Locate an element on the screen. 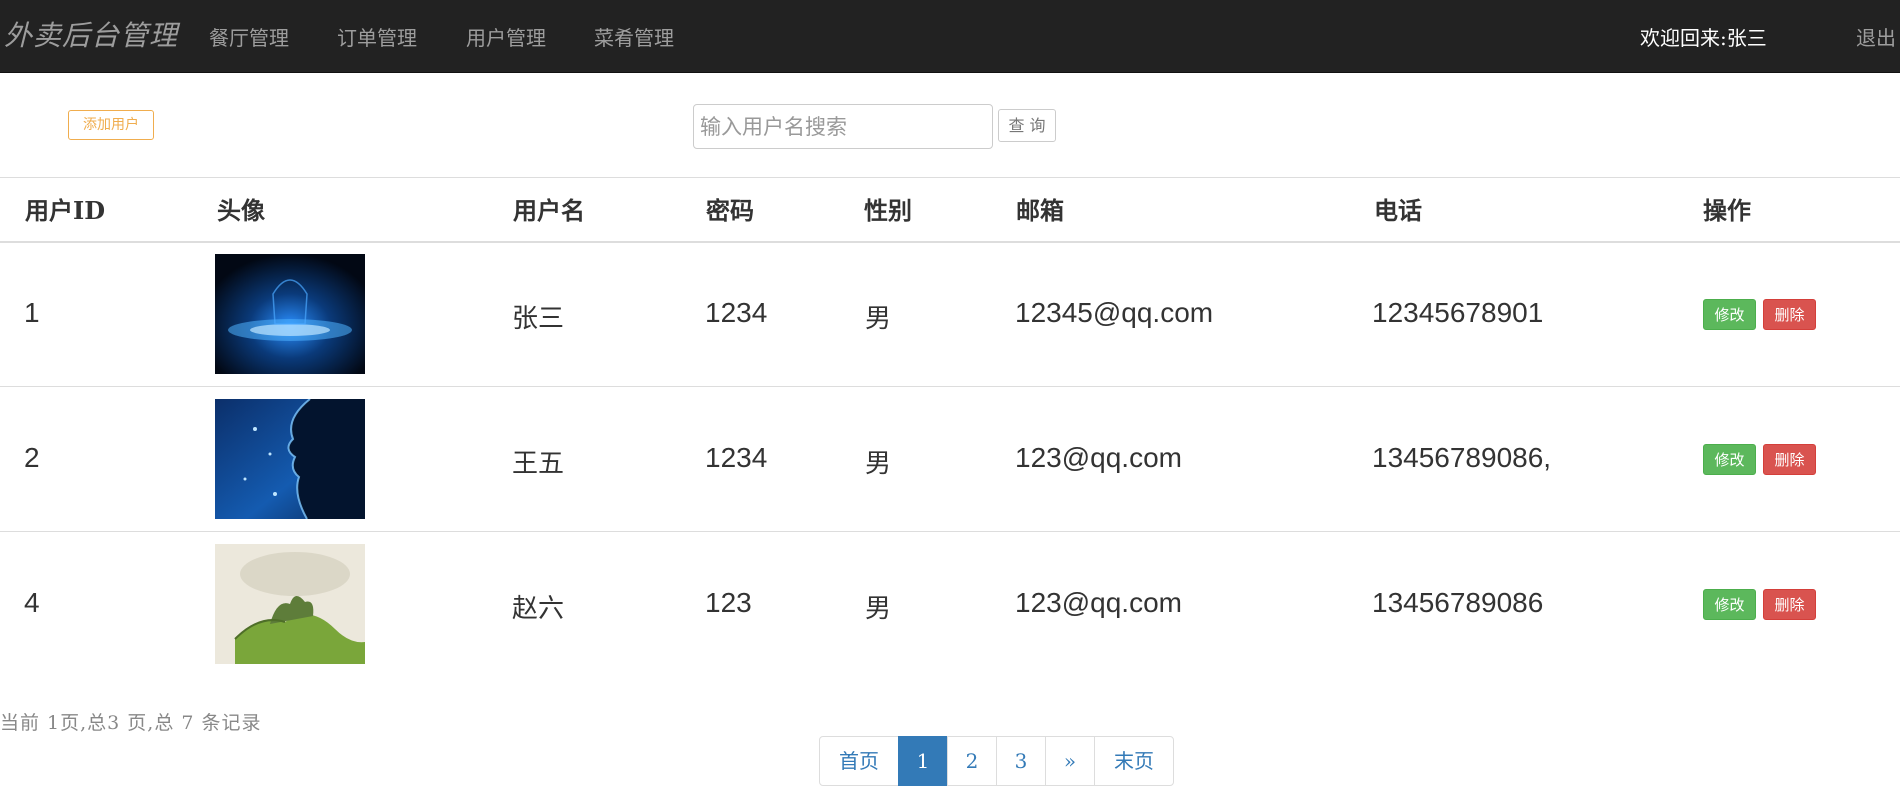  cell-username: 王五 is located at coordinates (538, 464).